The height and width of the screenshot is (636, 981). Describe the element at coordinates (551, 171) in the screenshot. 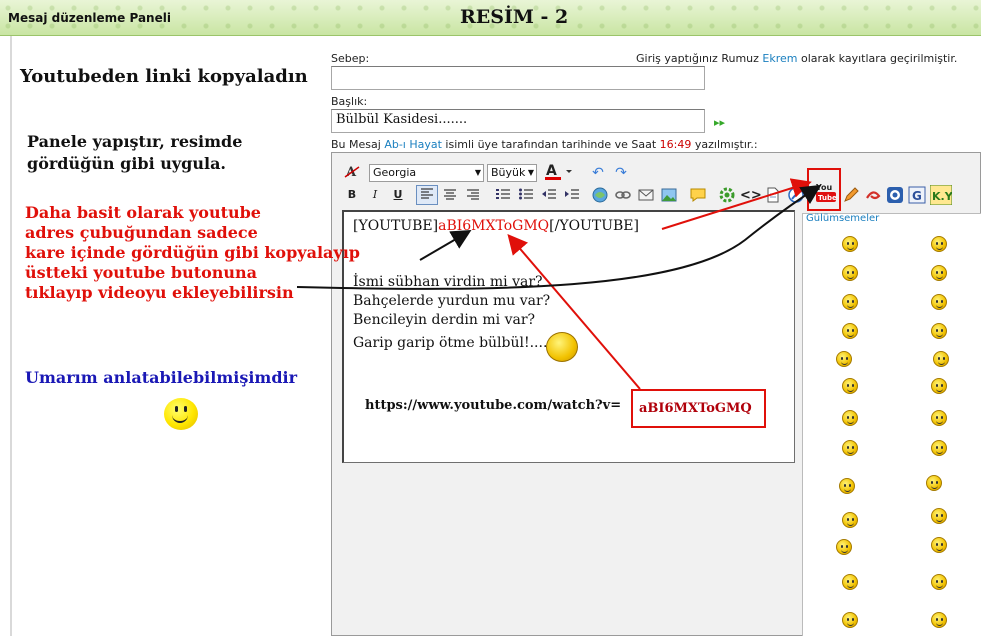

I see `svg-text: A` at that location.